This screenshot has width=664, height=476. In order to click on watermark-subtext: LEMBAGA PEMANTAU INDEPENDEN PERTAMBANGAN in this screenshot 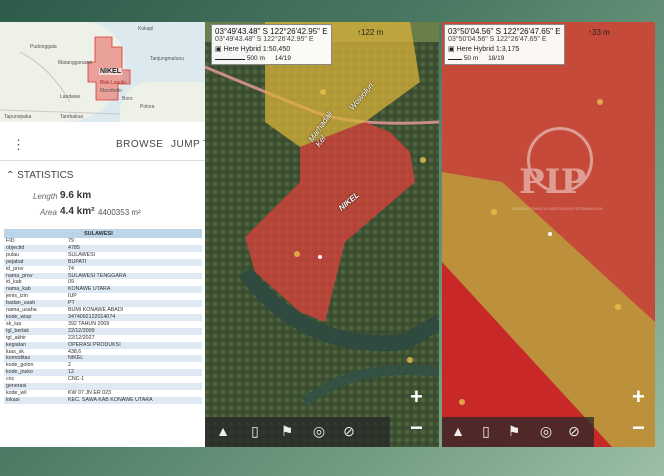, I will do `click(557, 209)`.